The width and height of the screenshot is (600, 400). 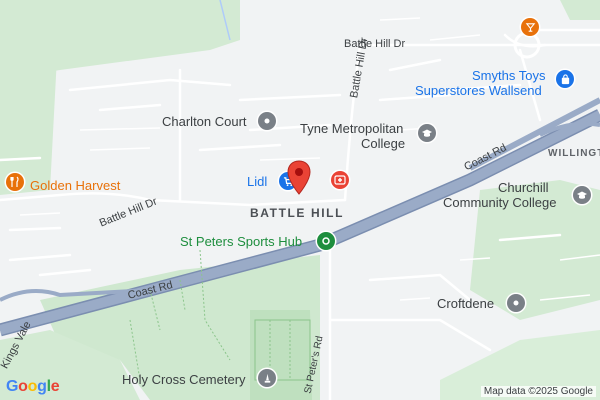 I want to click on place-label-charlton-court: Charlton Court, so click(x=204, y=121).